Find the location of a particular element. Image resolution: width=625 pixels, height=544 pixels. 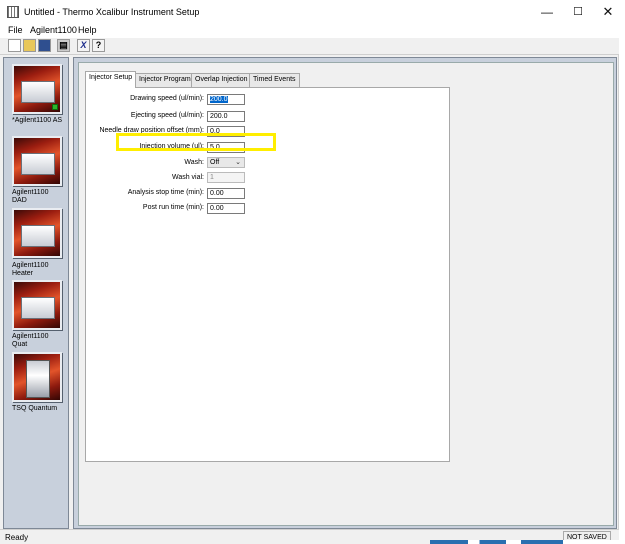

analysis-stop-label: Analysis stop time (min): is located at coordinates (165, 192).